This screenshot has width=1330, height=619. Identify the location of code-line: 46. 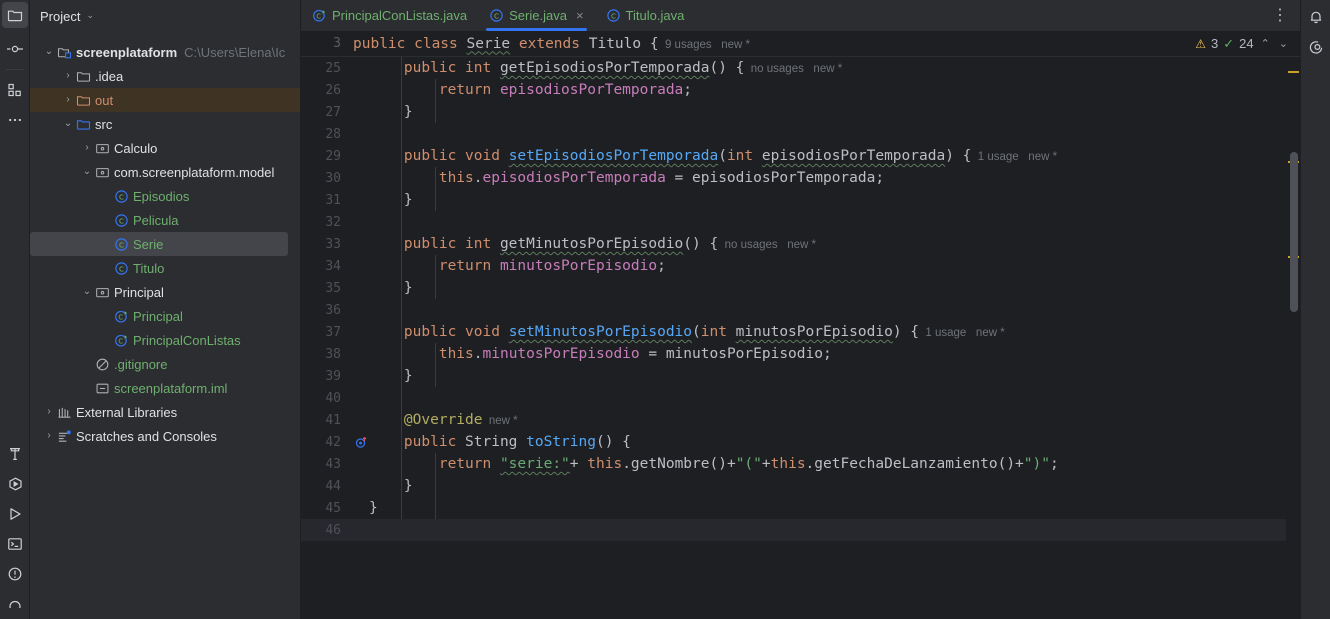
(800, 530).